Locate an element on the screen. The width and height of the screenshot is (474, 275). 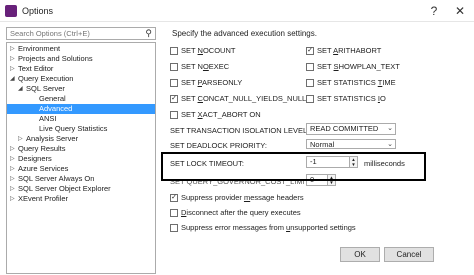
set-nocount-checkbox is located at coordinates (174, 51).